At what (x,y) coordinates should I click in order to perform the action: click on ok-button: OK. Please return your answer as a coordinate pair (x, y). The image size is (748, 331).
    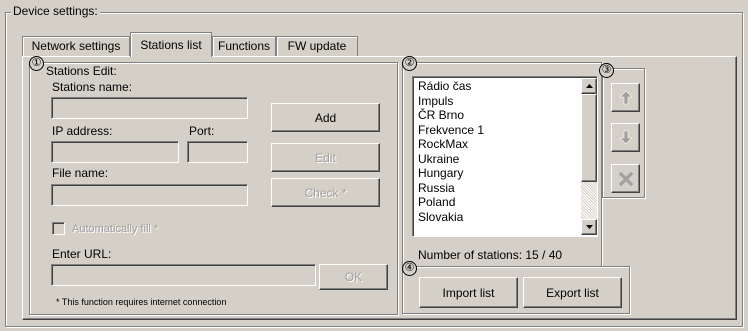
    Looking at the image, I should click on (353, 277).